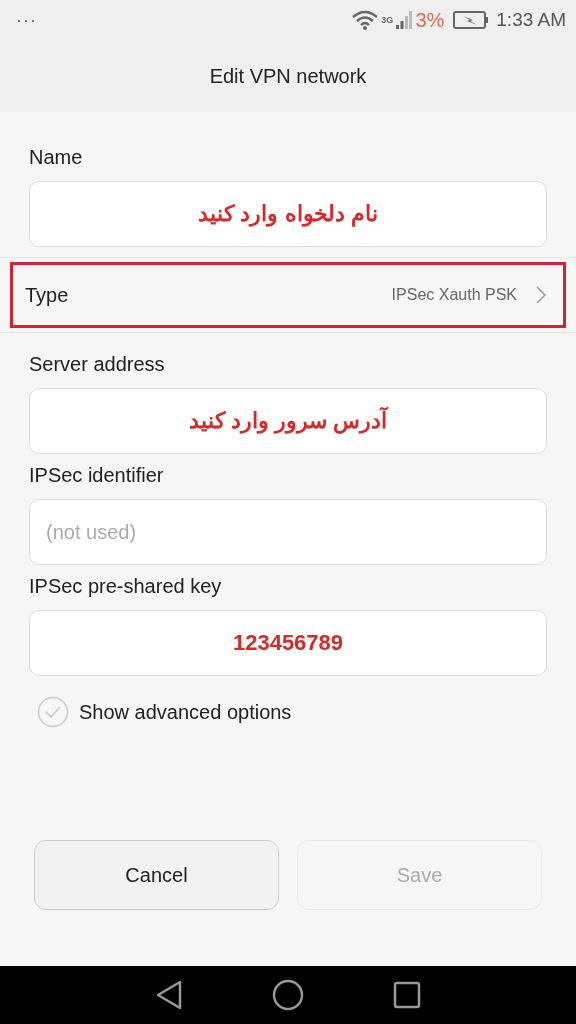  What do you see at coordinates (365, 20) in the screenshot?
I see `wifi-icon` at bounding box center [365, 20].